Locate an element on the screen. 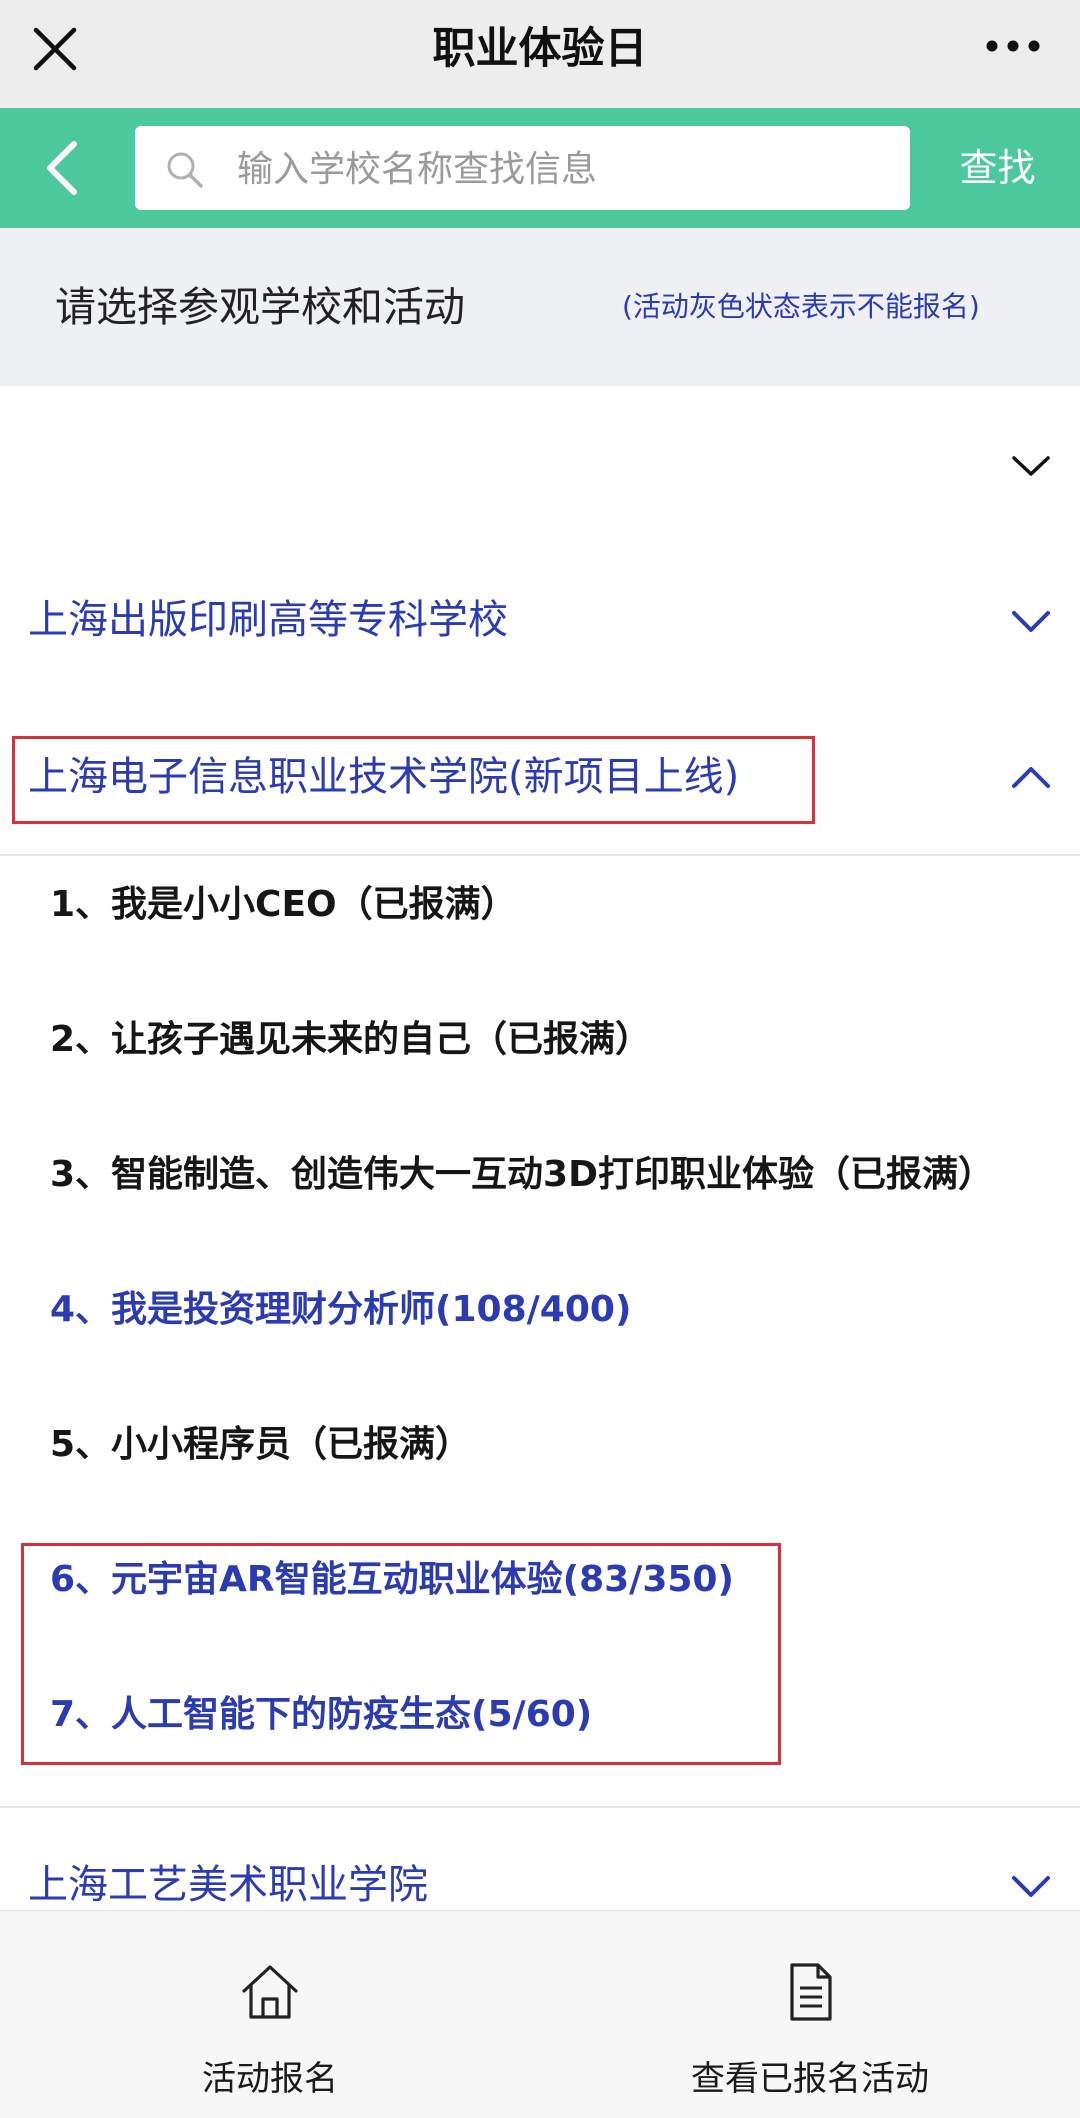  activity-item: 2、让孩子遇见未来的自己（已报满） is located at coordinates (550, 1040).